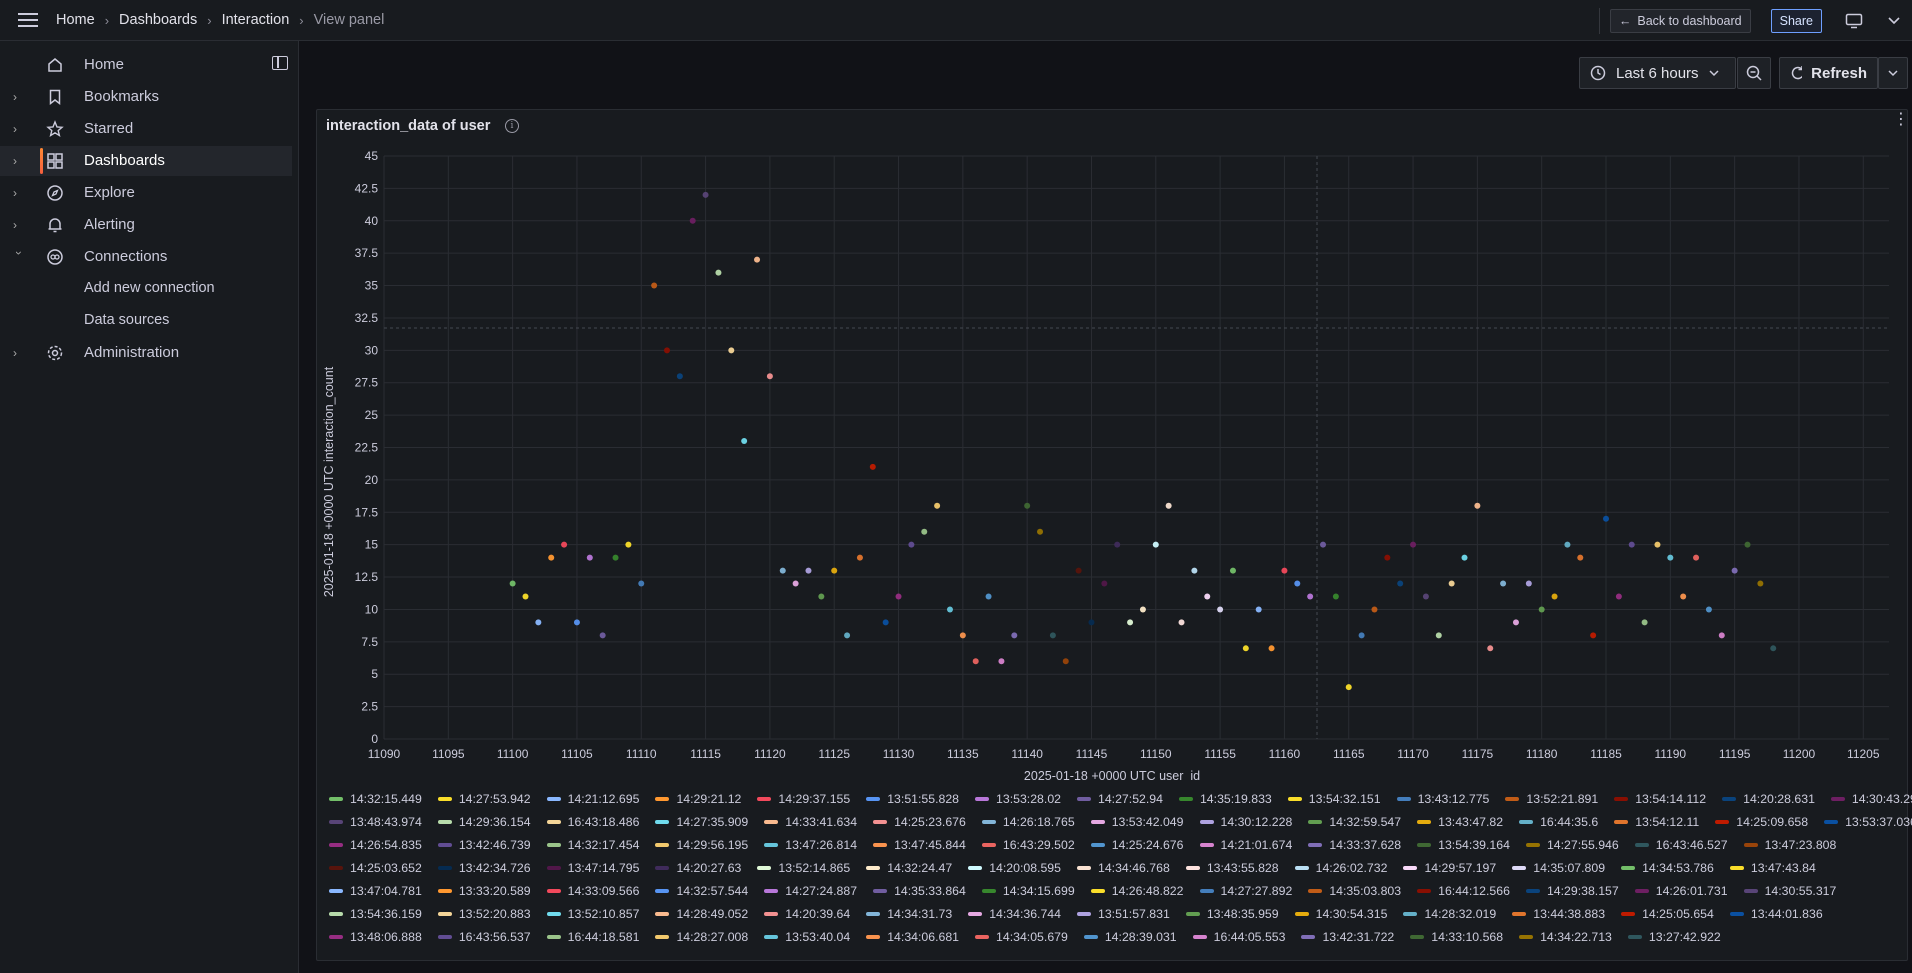  What do you see at coordinates (805, 937) in the screenshot?
I see `legend-item: 13:53:40.04` at bounding box center [805, 937].